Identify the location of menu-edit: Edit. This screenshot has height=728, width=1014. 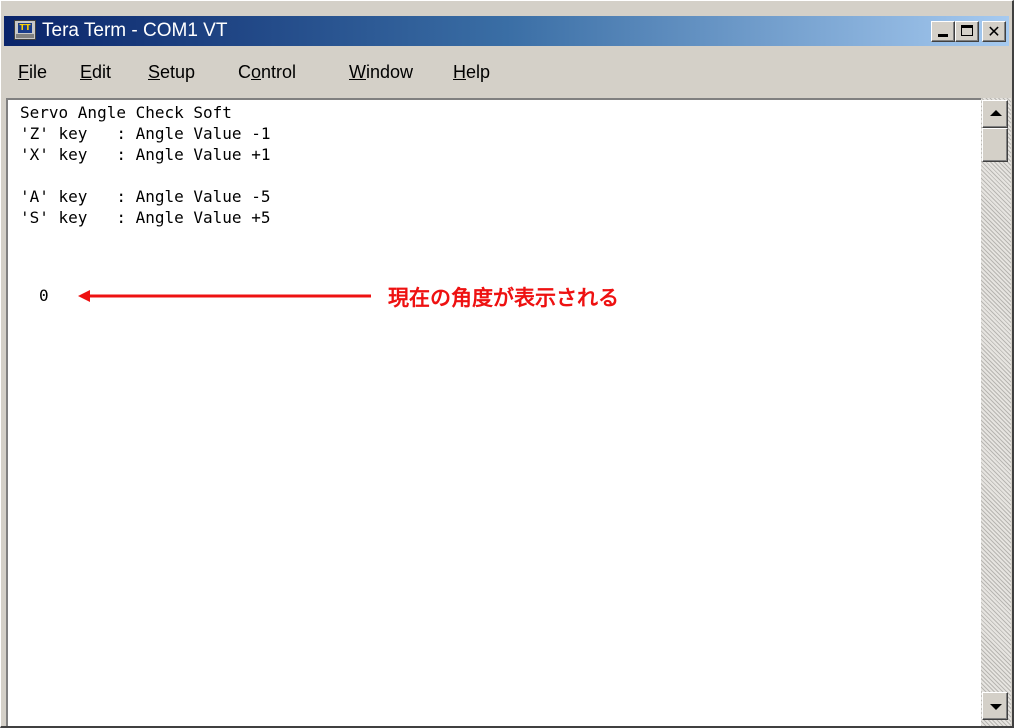
(95, 72).